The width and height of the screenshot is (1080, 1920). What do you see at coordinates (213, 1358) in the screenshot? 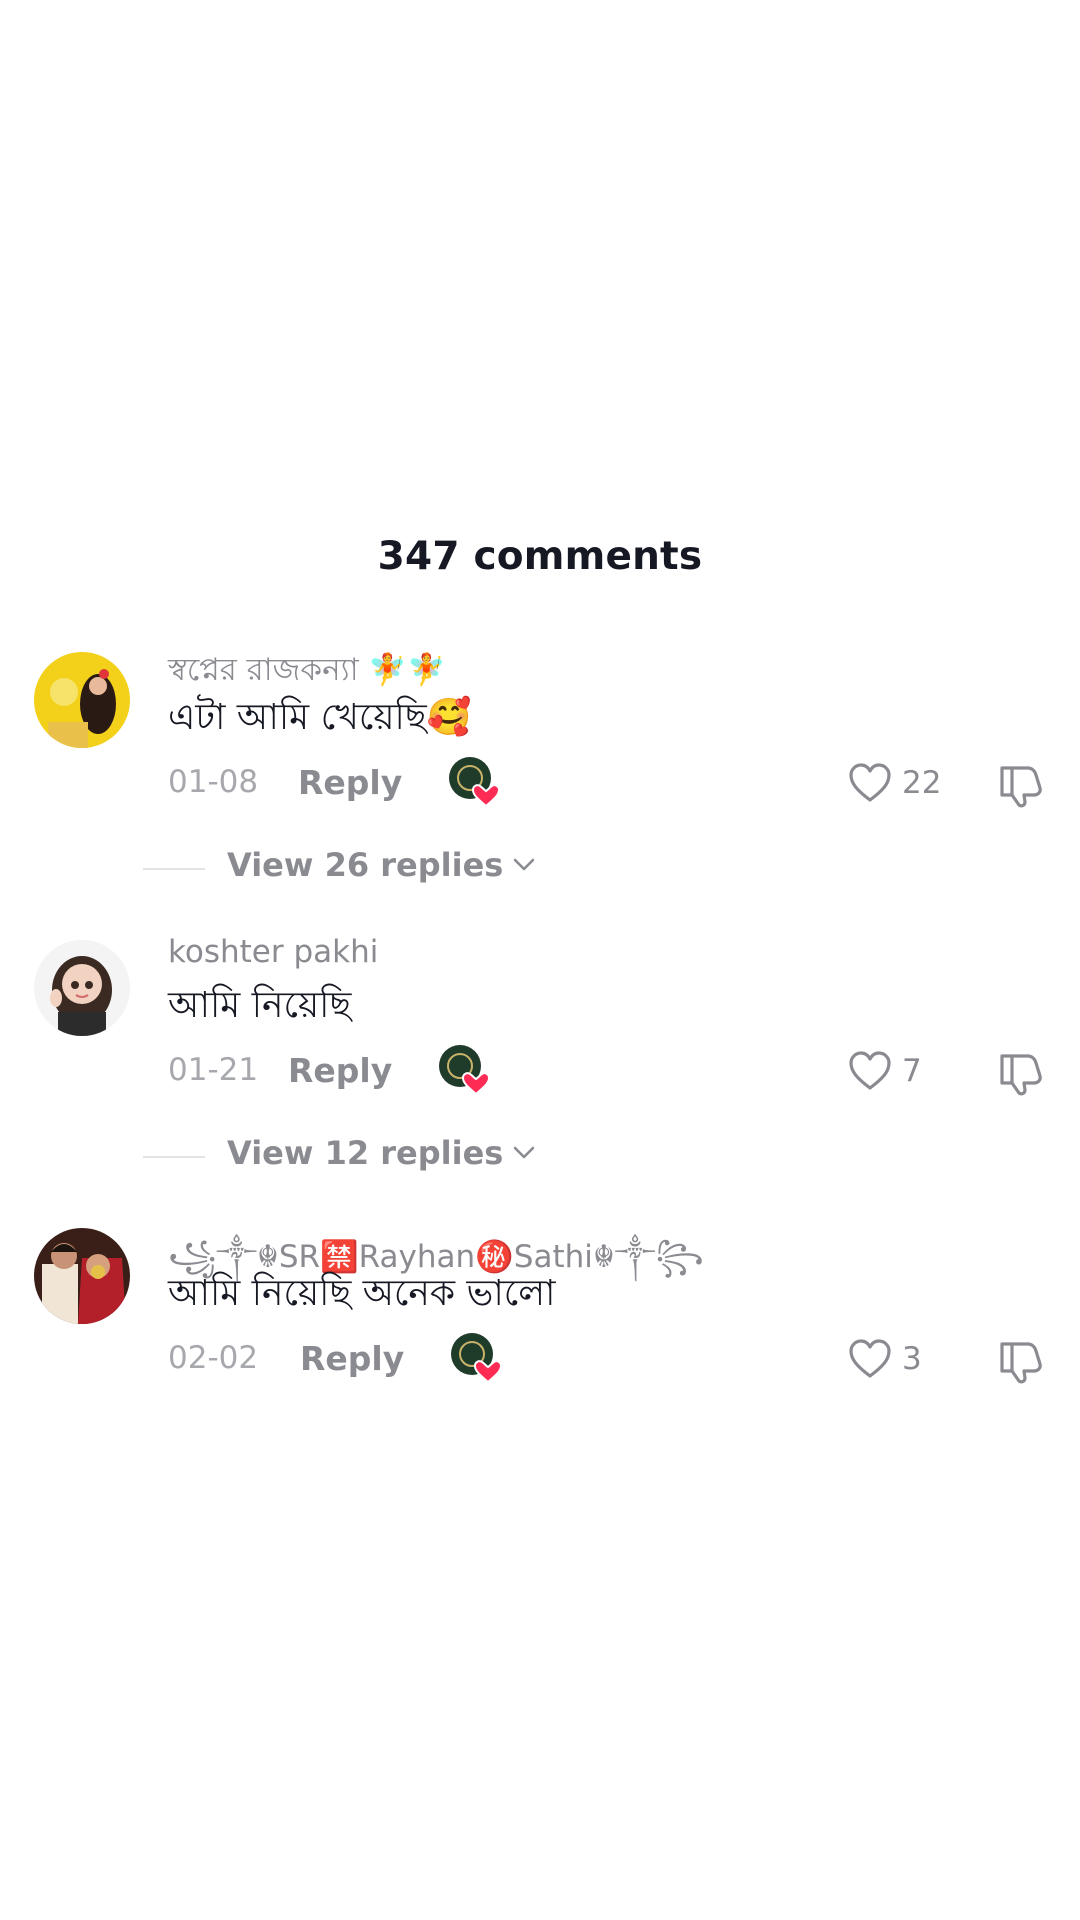
I see `comment-date: 02-02` at bounding box center [213, 1358].